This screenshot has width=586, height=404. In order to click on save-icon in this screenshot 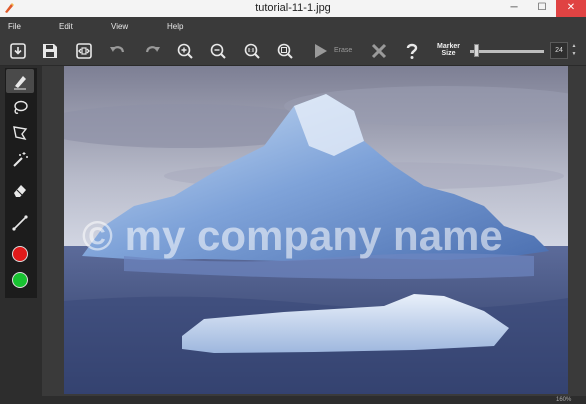, I will do `click(50, 51)`.